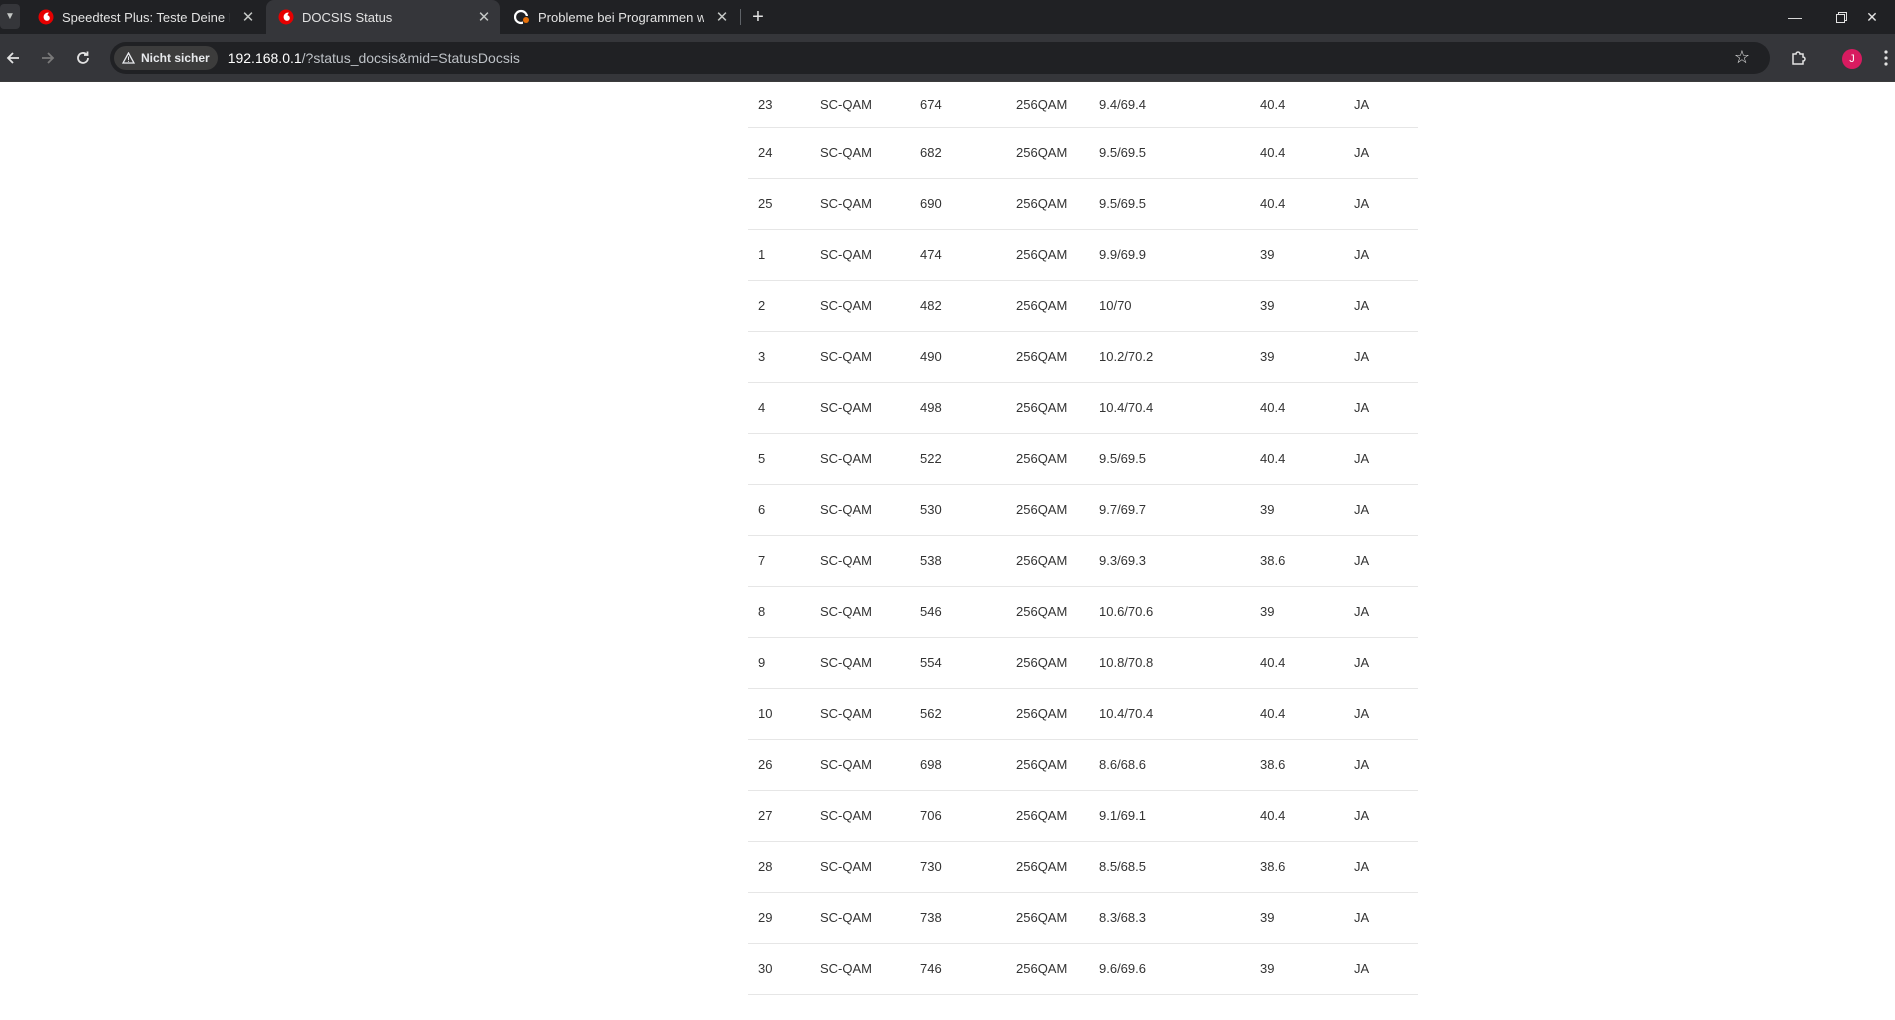 The image size is (1895, 1020). I want to click on power-level-cell: 10.6/70.6, so click(1169, 612).